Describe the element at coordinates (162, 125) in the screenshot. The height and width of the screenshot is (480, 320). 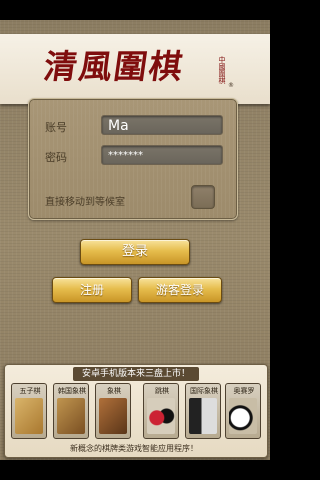
I see `account-input: Ma` at that location.